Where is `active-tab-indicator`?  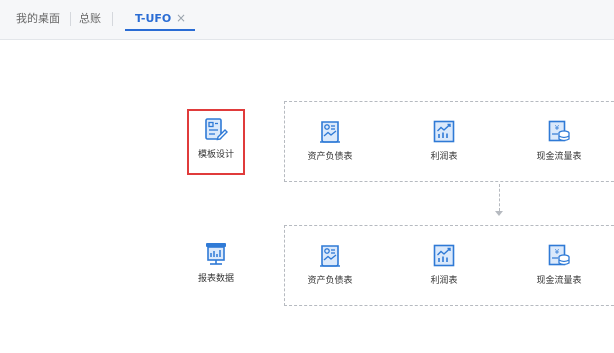
active-tab-indicator is located at coordinates (160, 30).